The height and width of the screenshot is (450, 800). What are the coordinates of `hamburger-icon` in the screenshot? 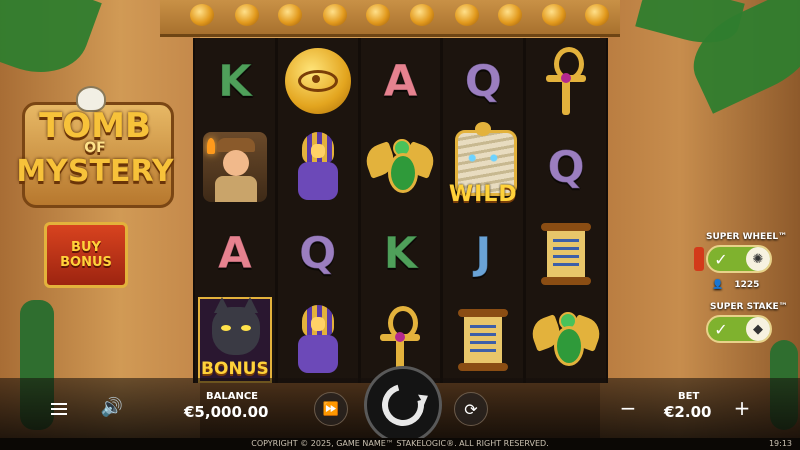 It's located at (59, 409).